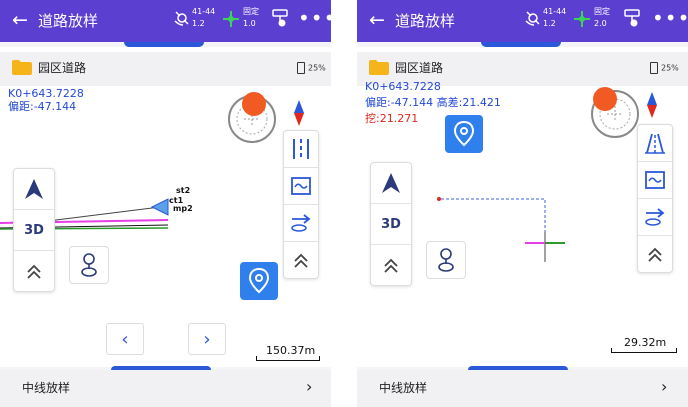  Describe the element at coordinates (493, 215) in the screenshot. I see `guide-dashed-line` at that location.